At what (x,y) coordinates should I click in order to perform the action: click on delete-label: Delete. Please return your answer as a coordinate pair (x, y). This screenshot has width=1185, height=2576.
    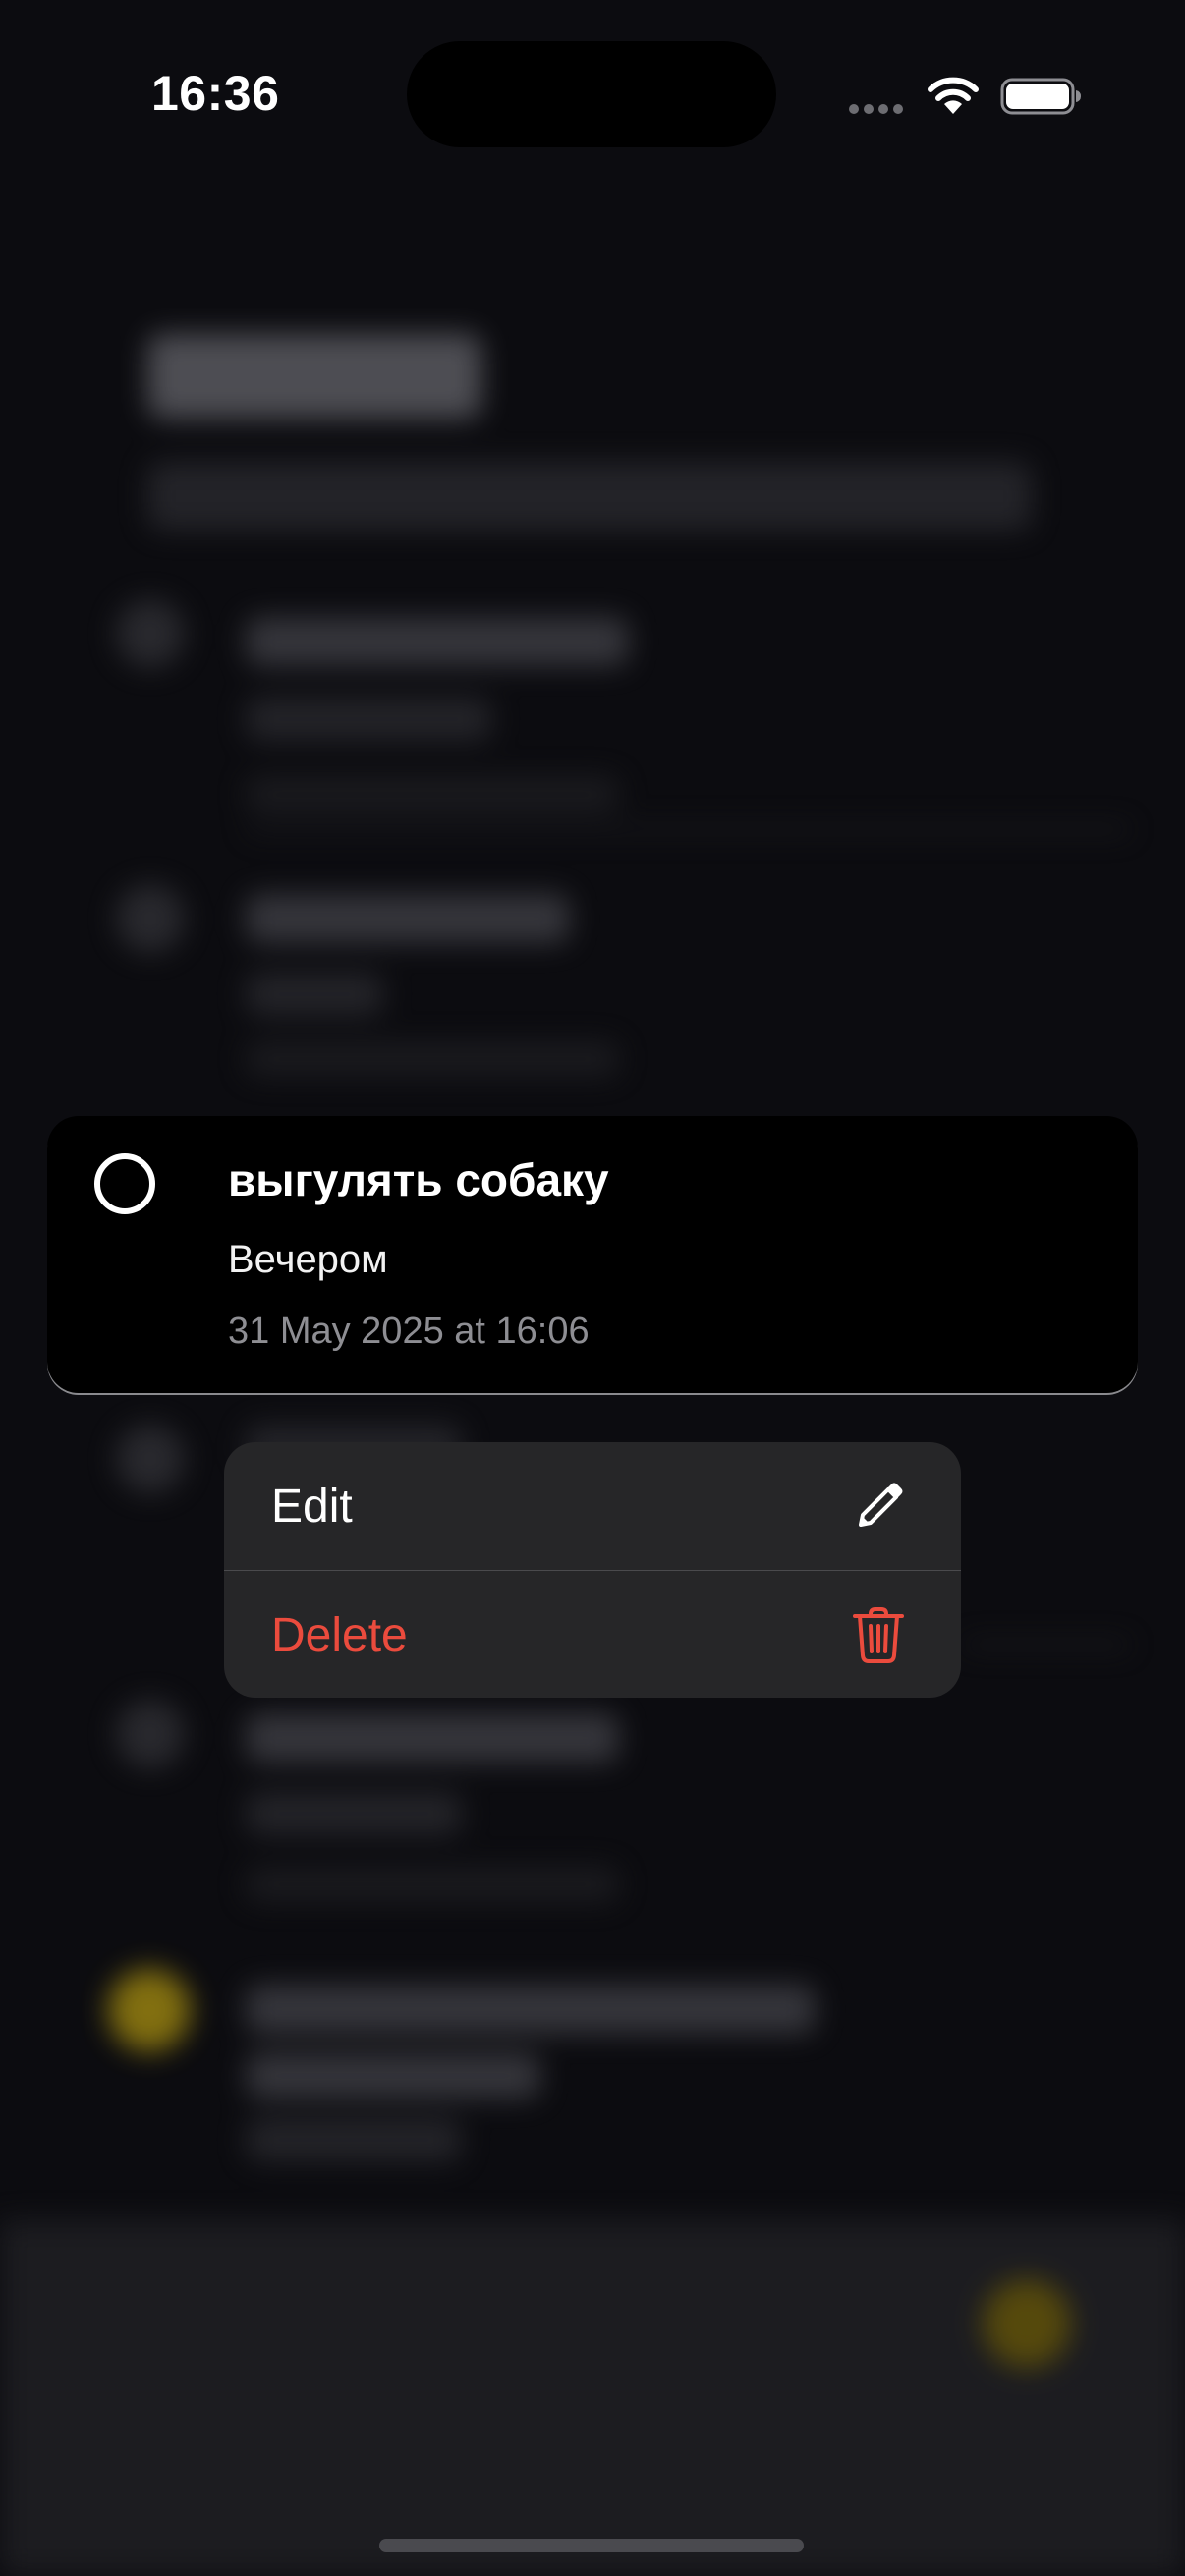
    Looking at the image, I should click on (340, 1635).